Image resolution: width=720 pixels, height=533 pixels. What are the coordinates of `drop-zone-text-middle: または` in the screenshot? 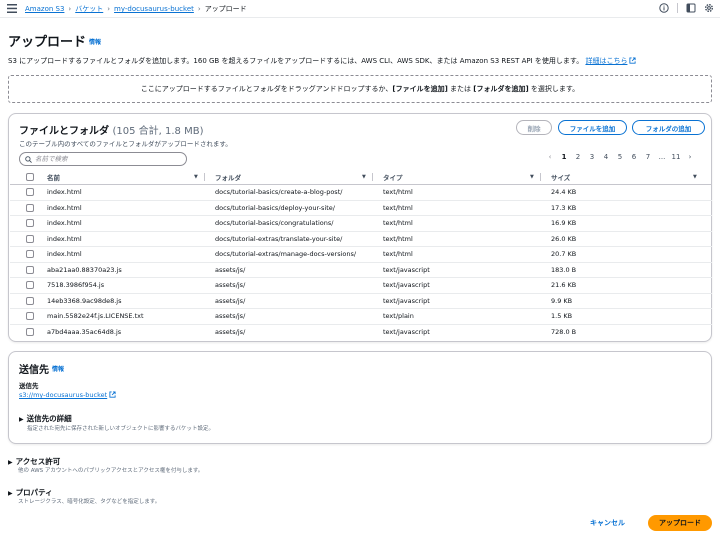 It's located at (460, 89).